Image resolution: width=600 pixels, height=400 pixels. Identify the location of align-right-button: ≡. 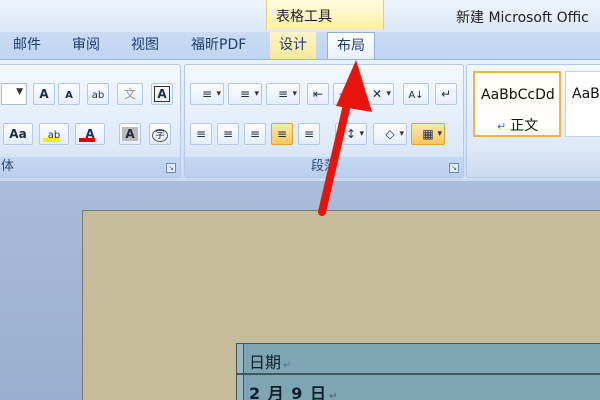
(255, 134).